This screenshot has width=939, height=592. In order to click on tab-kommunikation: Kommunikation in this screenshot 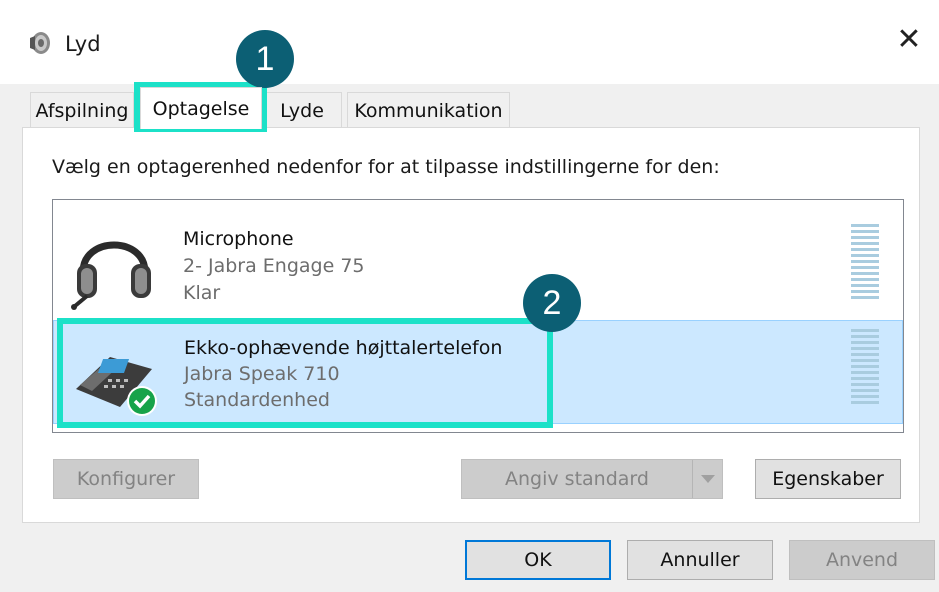, I will do `click(428, 110)`.